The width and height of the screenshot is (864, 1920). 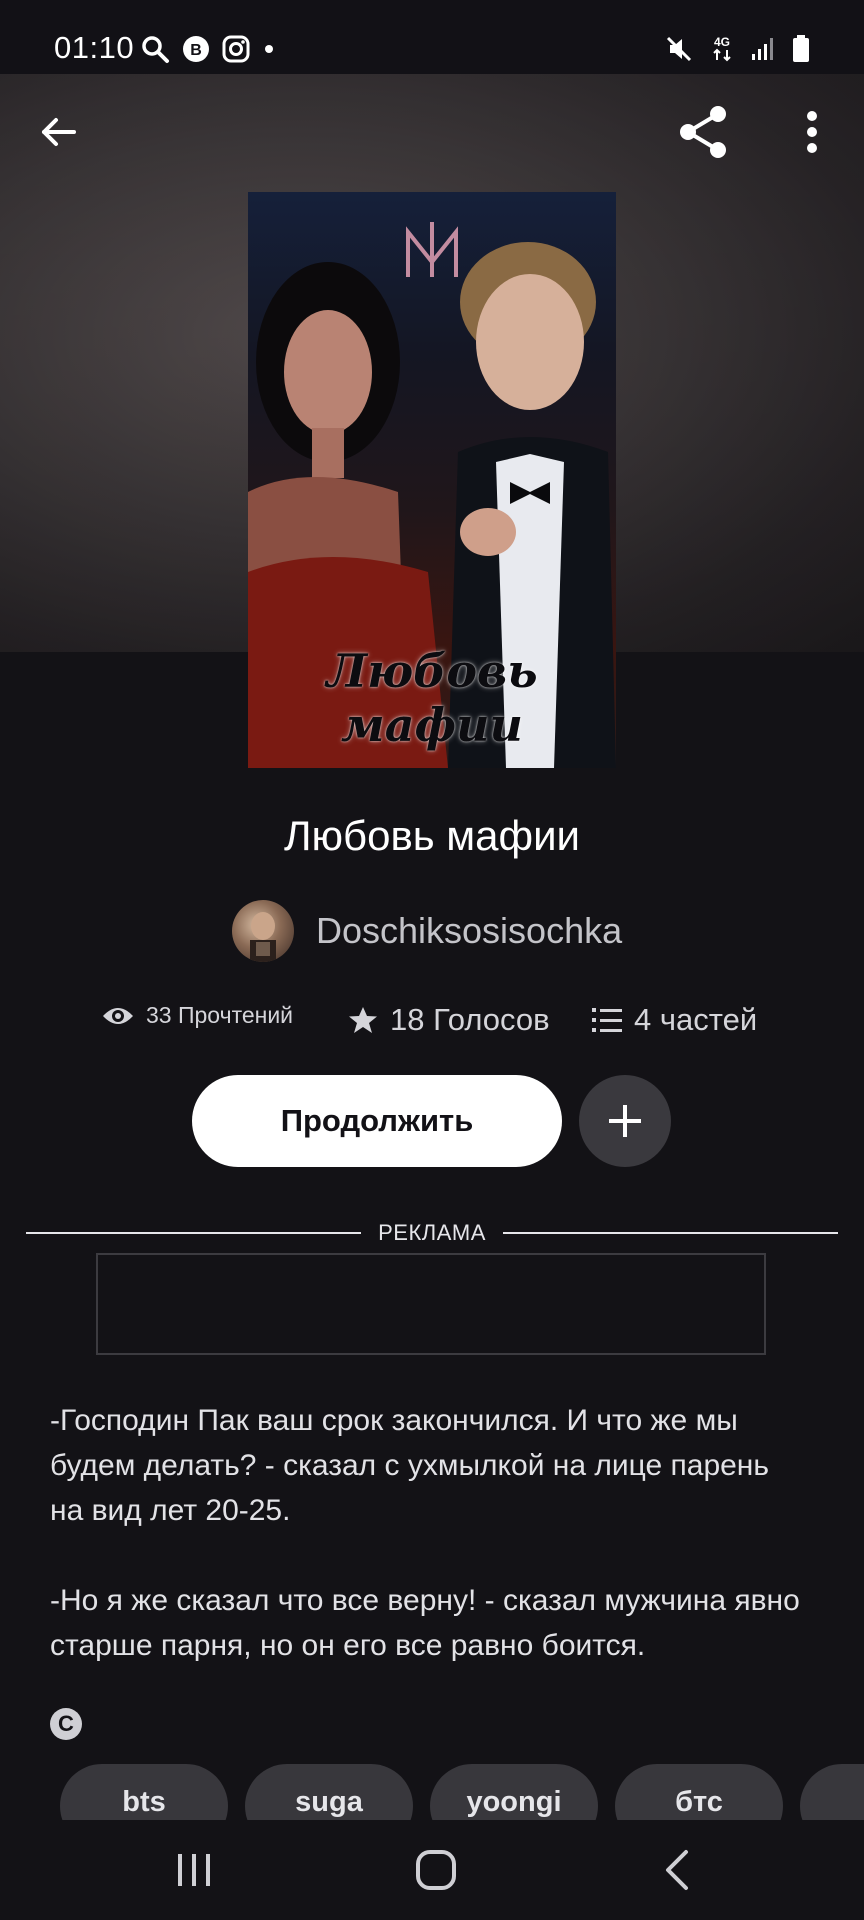 I want to click on parts-count: 4 частей, so click(x=695, y=1020).